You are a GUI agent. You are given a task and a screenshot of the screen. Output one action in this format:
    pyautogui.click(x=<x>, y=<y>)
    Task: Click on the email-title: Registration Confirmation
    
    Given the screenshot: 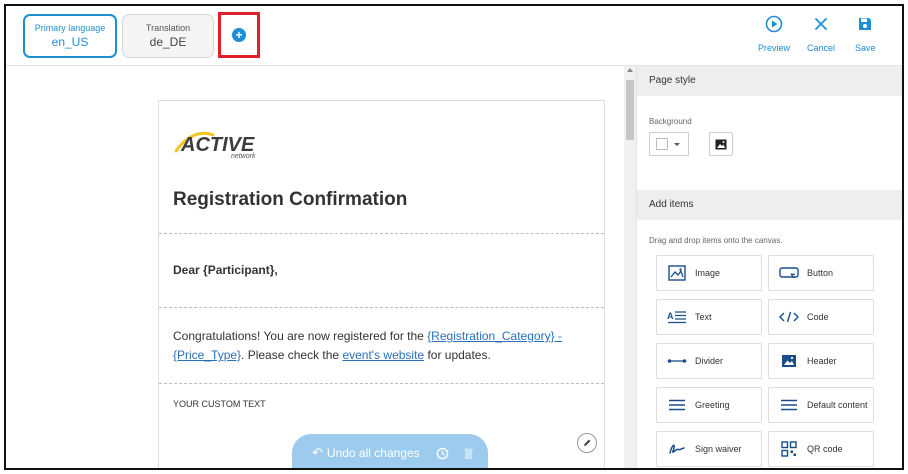 What is the action you would take?
    pyautogui.click(x=290, y=199)
    